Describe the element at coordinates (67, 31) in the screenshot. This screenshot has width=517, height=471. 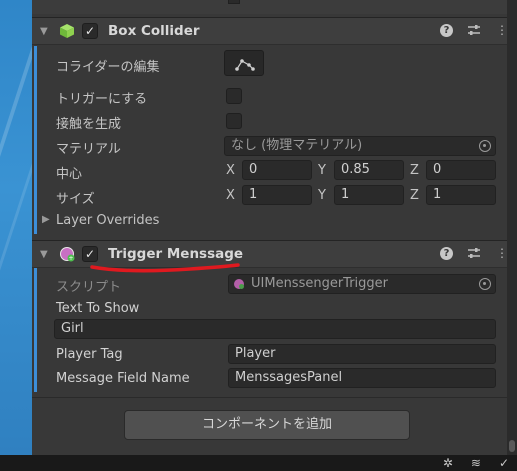
I see `box-collider-icon` at that location.